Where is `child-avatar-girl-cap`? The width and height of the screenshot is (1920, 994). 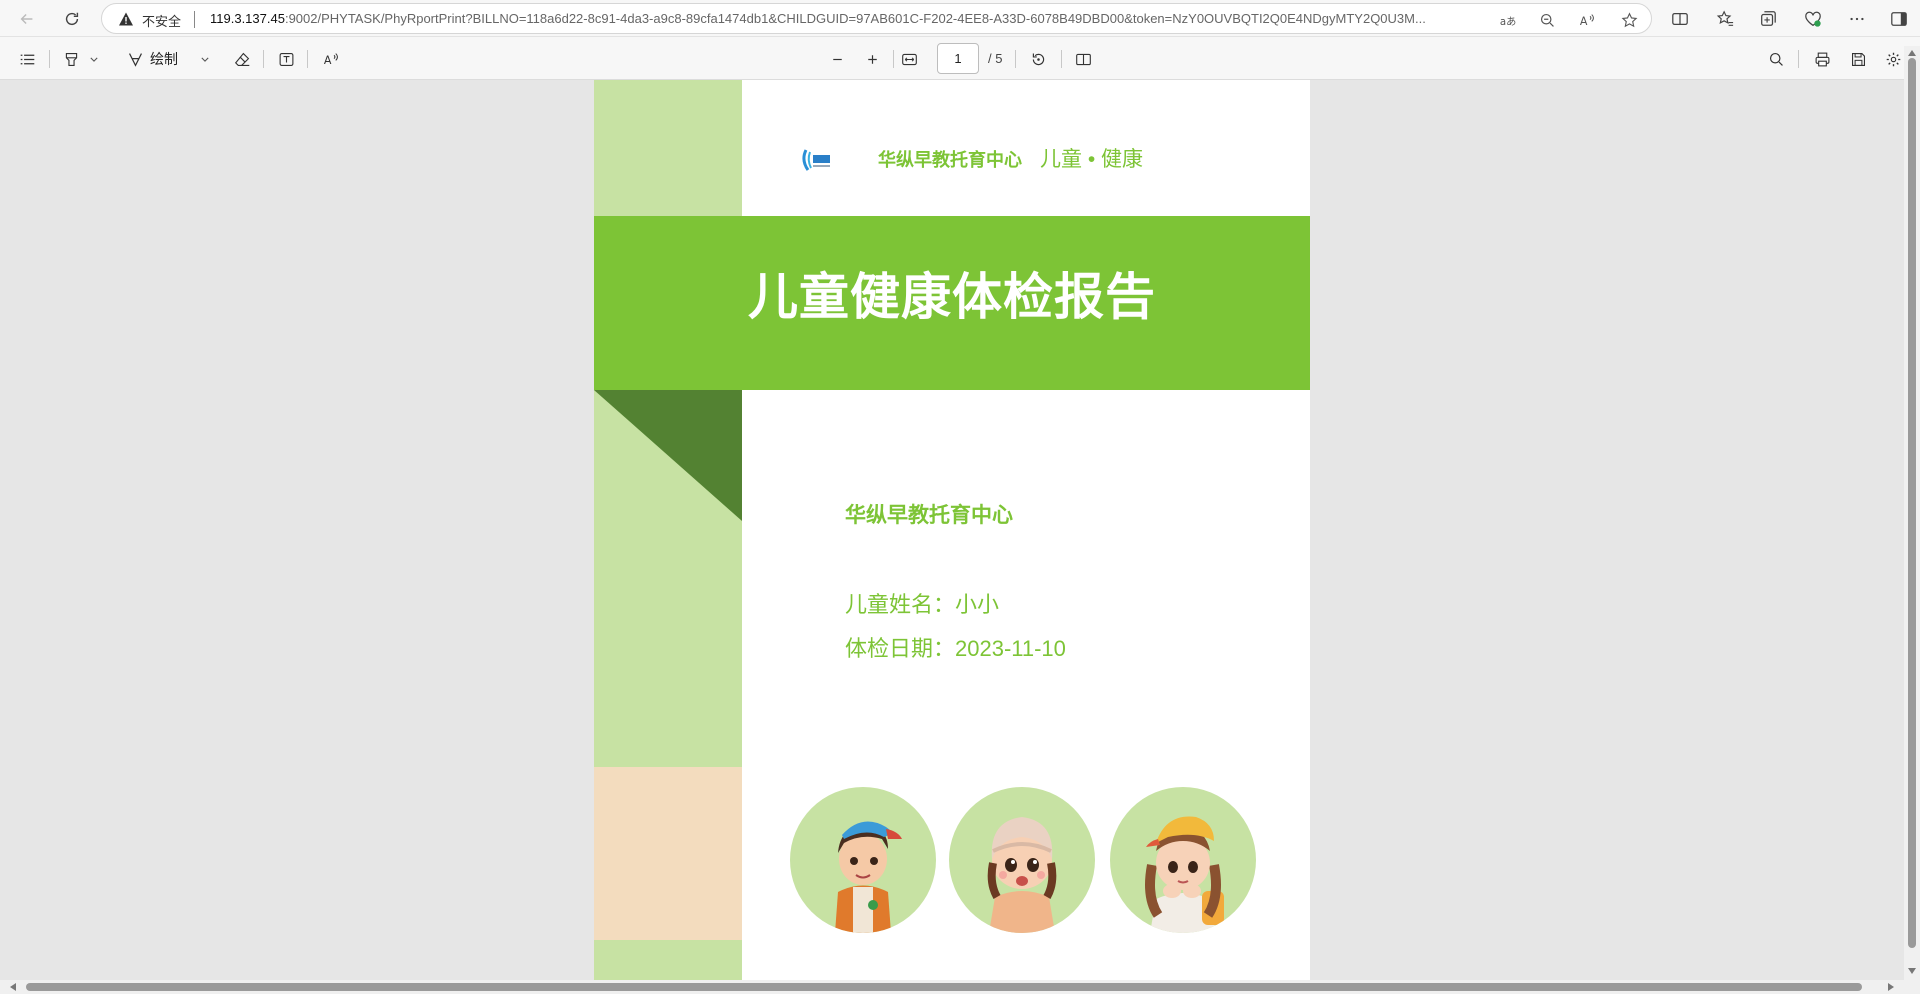 child-avatar-girl-cap is located at coordinates (1183, 860).